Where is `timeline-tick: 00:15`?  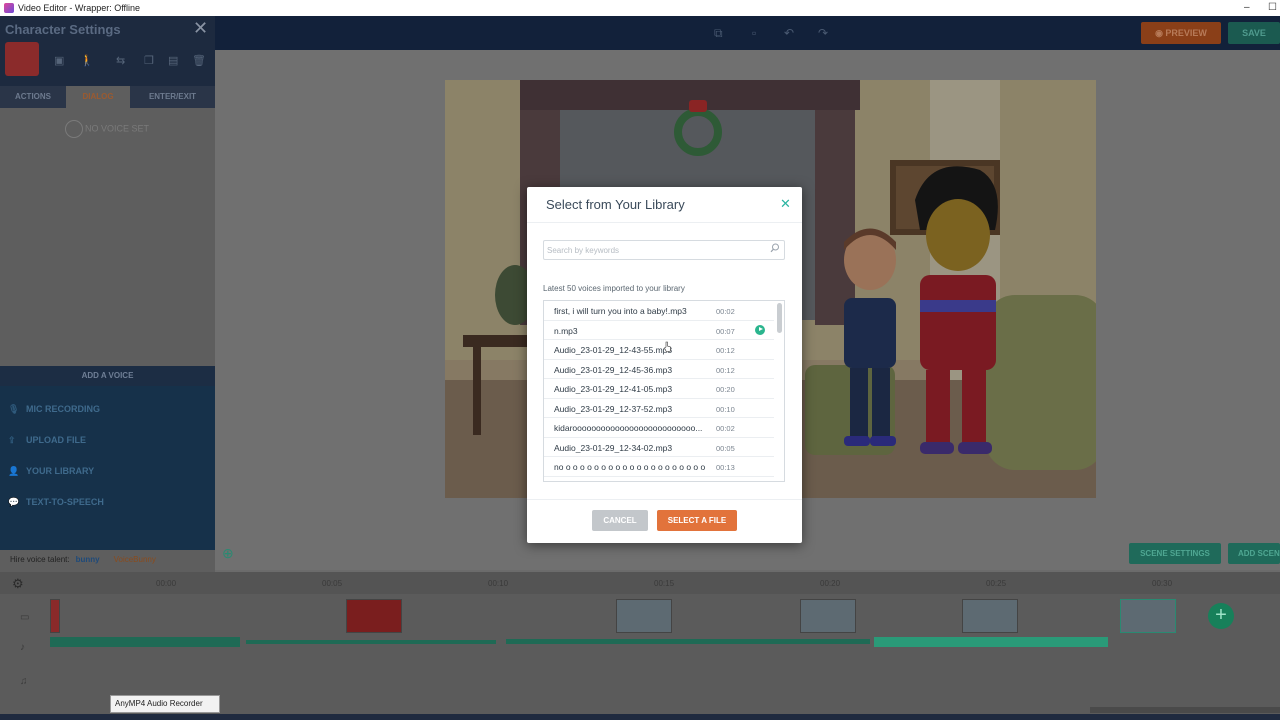 timeline-tick: 00:15 is located at coordinates (664, 583).